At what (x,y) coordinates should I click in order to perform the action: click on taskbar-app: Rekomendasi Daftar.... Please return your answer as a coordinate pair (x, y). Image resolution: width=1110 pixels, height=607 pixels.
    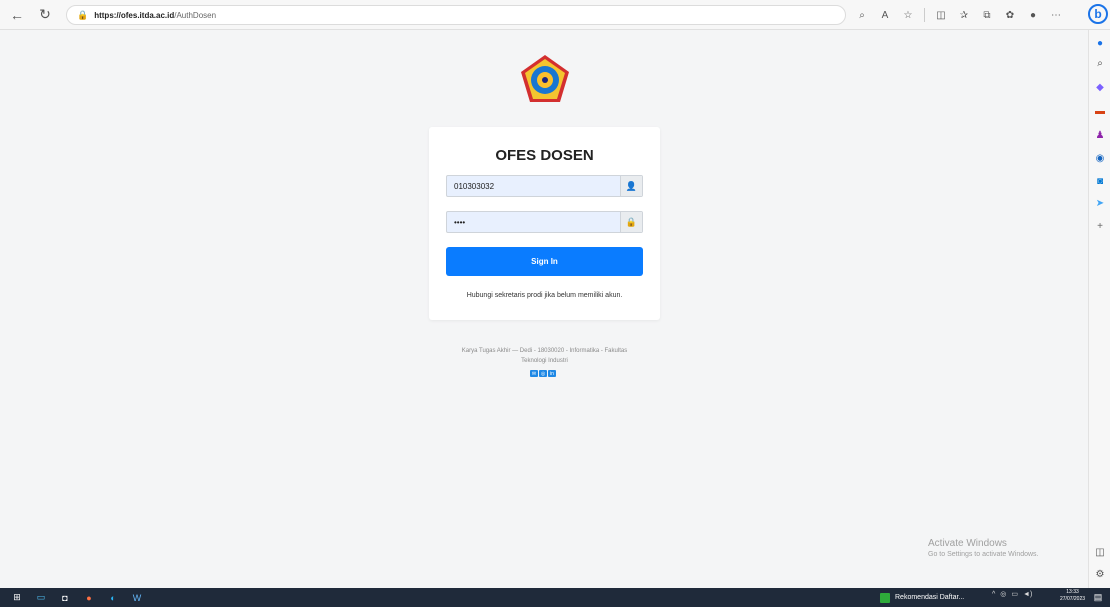
    Looking at the image, I should click on (922, 597).